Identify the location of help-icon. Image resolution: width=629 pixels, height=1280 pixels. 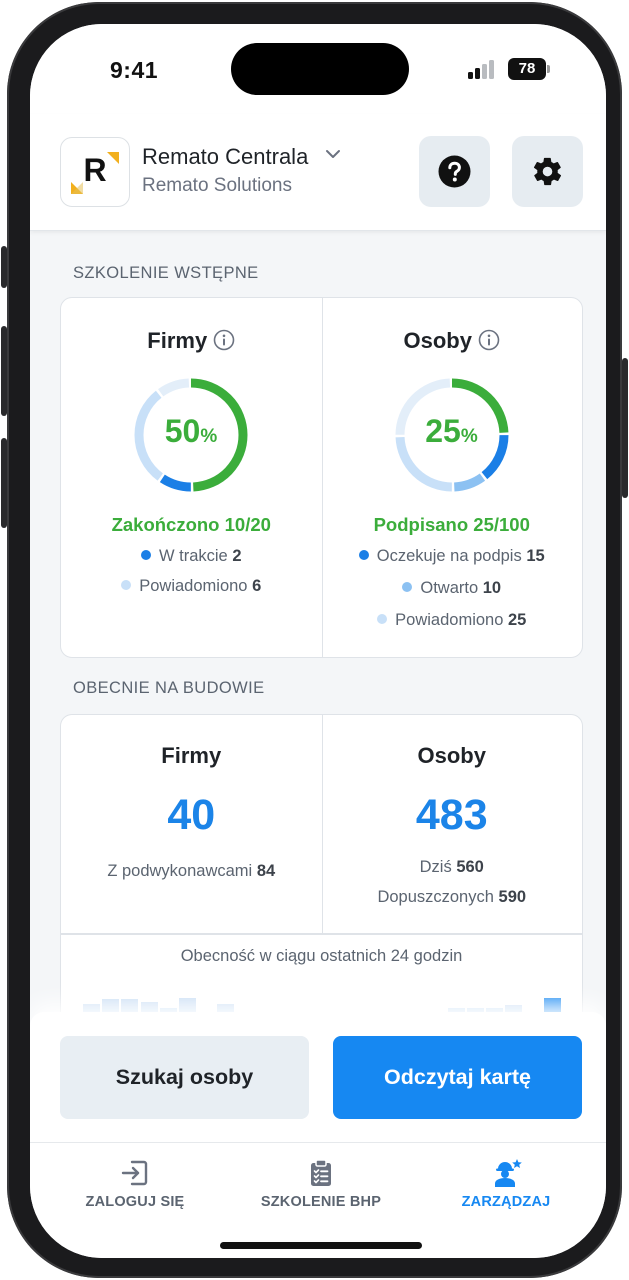
(454, 171).